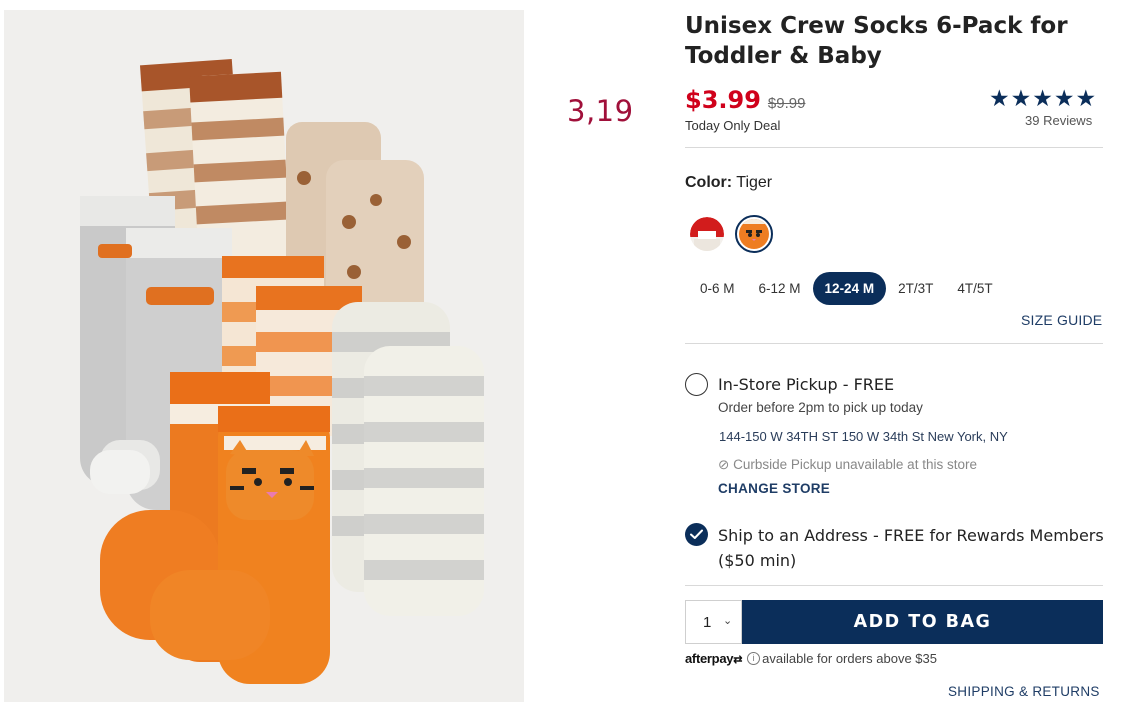 The width and height of the screenshot is (1131, 718). Describe the element at coordinates (754, 182) in the screenshot. I see `color-value: Tiger` at that location.